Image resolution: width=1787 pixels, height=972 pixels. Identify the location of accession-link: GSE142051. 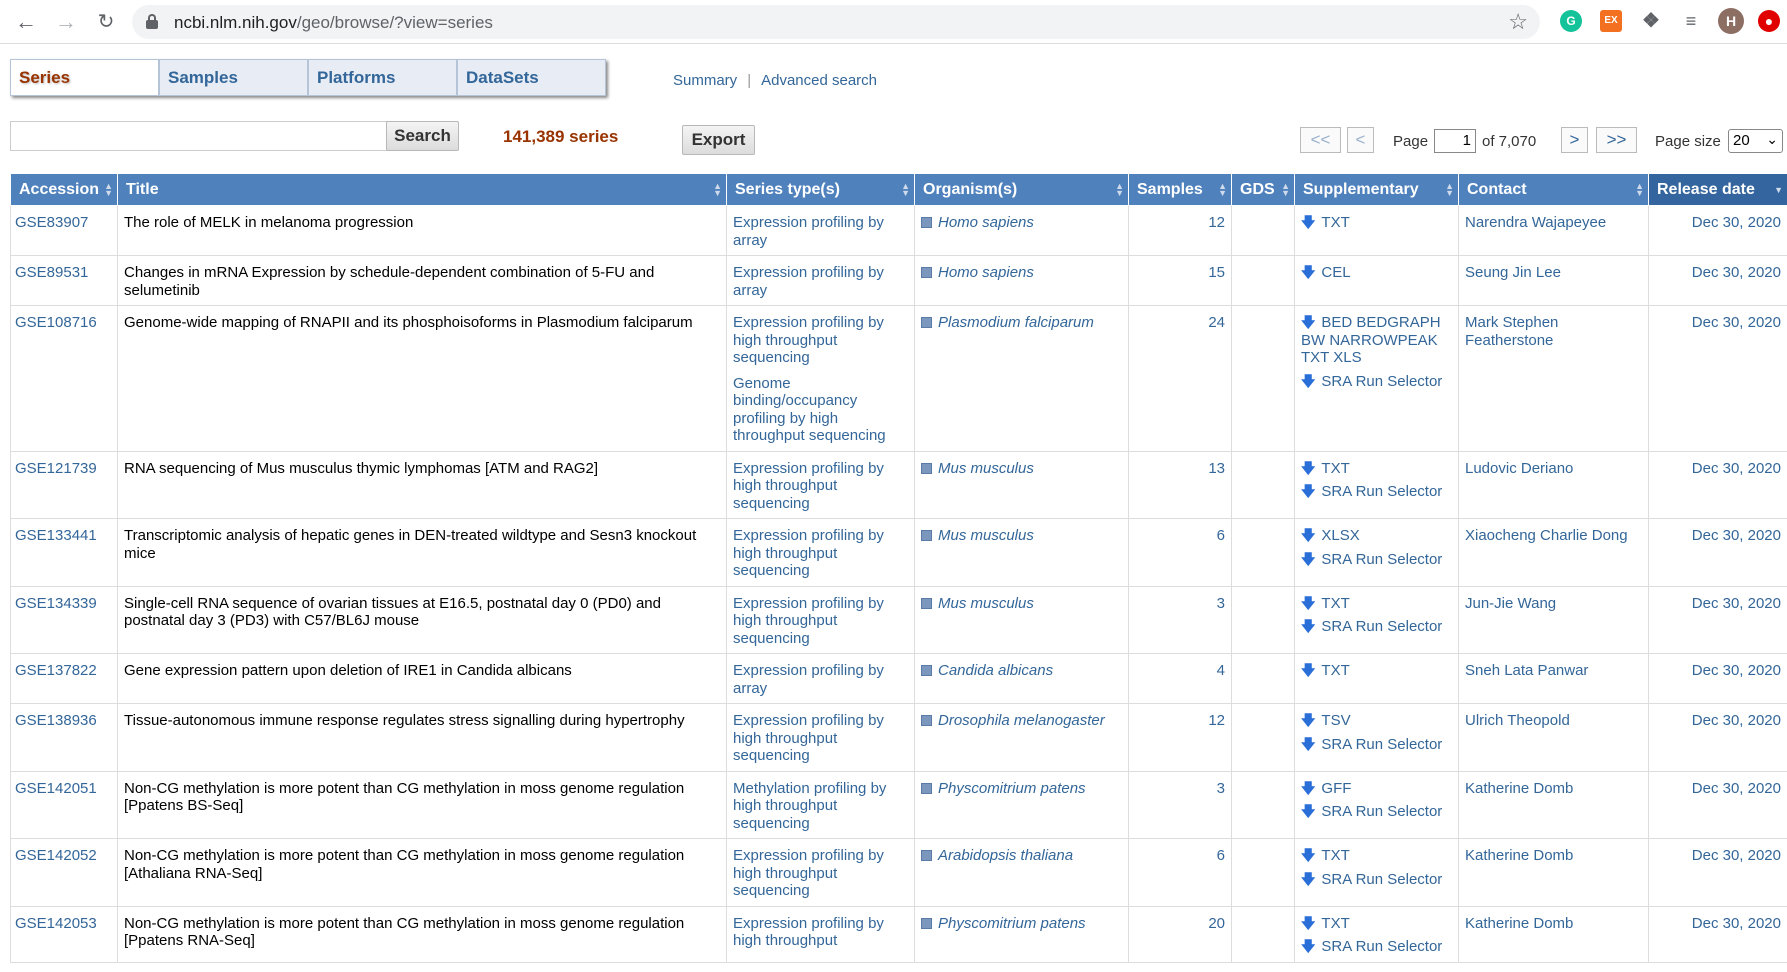
(64, 804).